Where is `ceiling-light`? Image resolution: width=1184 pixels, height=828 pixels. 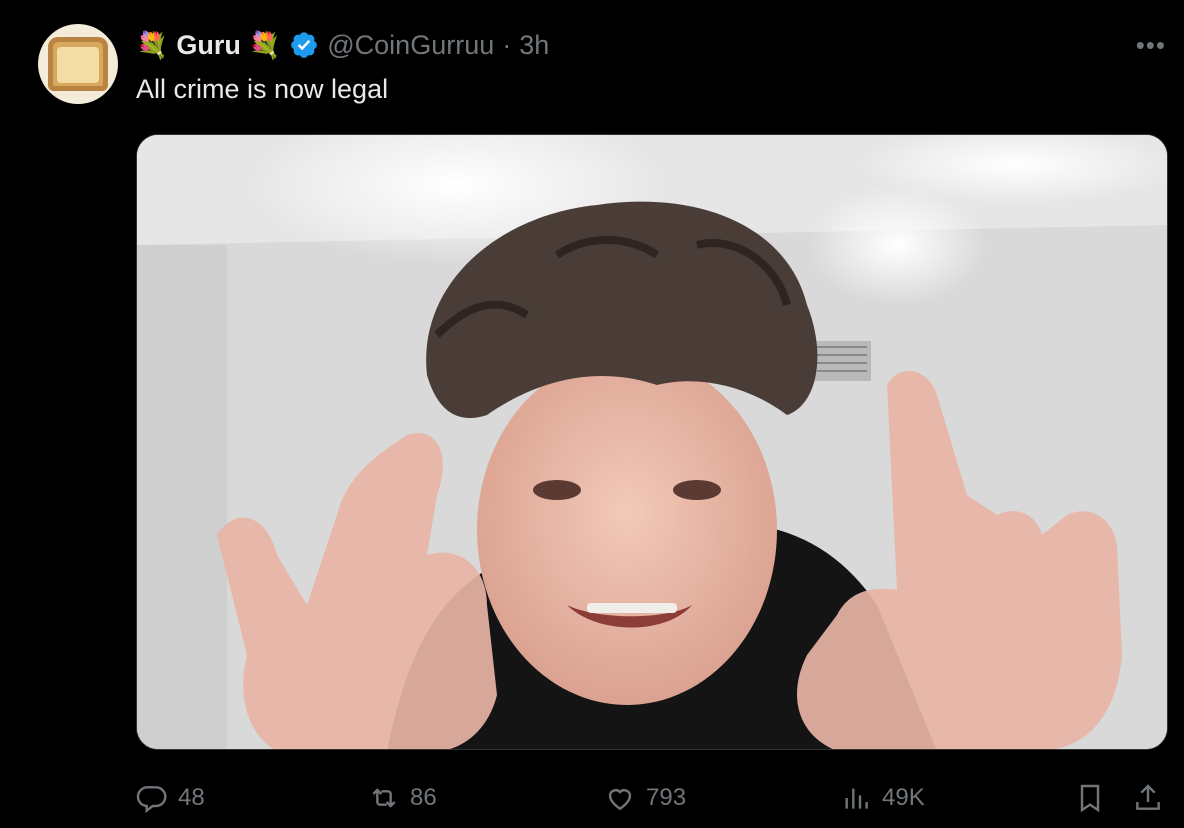 ceiling-light is located at coordinates (897, 245).